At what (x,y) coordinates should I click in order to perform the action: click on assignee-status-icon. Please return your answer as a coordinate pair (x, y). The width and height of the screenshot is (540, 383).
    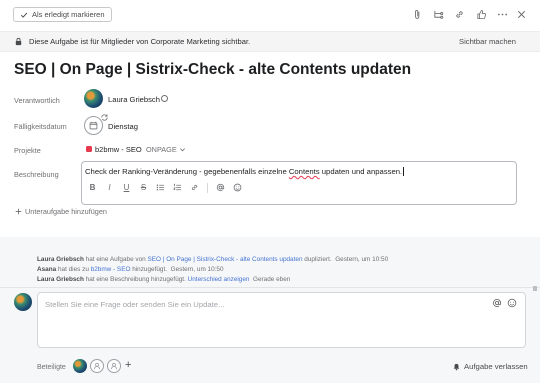
    Looking at the image, I should click on (164, 98).